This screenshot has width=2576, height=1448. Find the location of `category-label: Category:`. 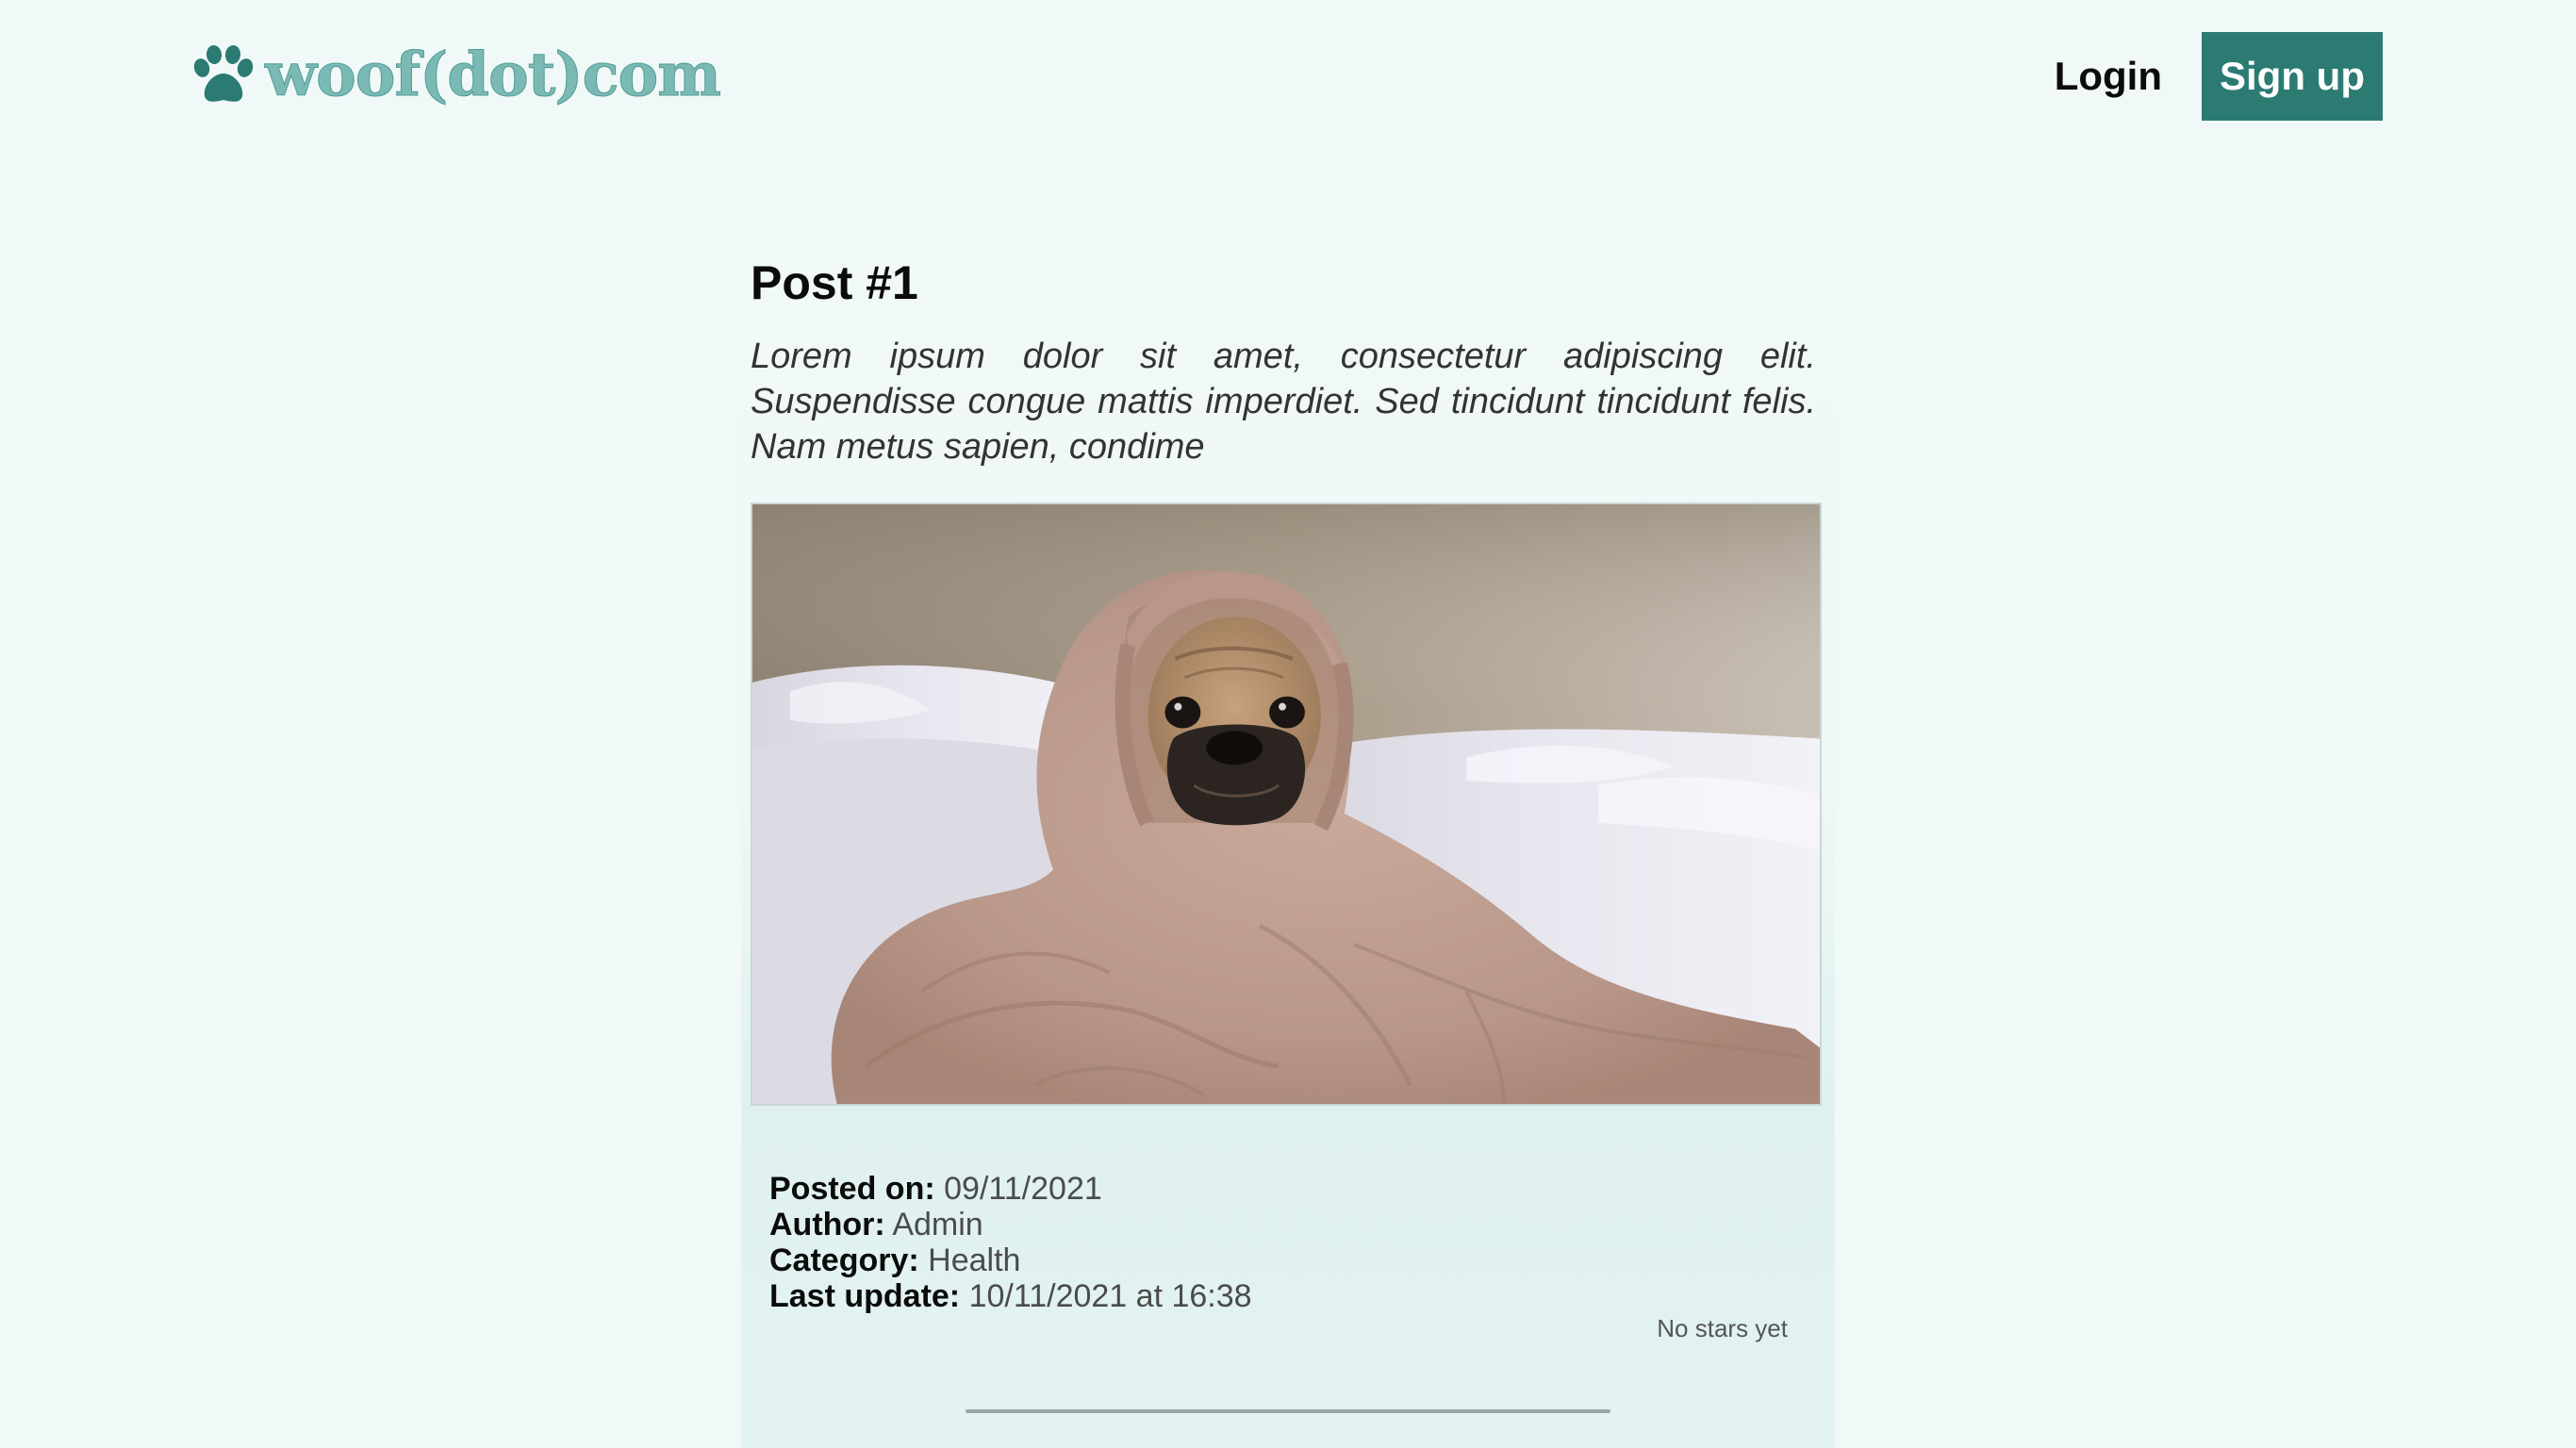

category-label: Category: is located at coordinates (844, 1260).